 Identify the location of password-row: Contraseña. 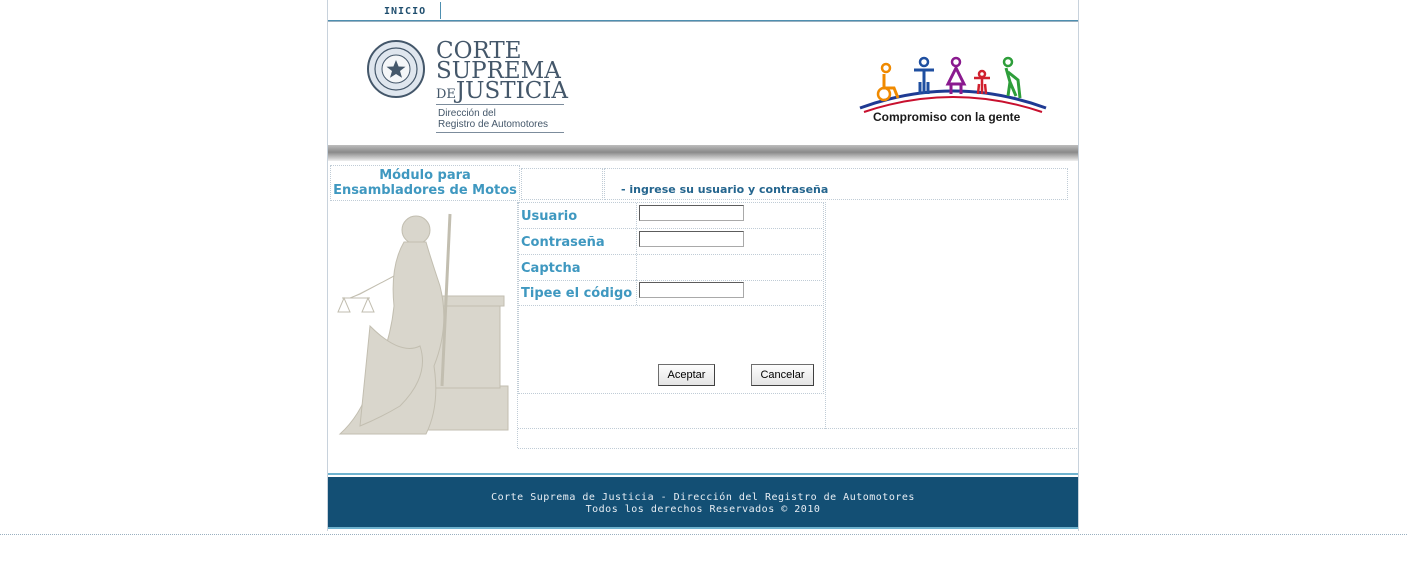
(670, 242).